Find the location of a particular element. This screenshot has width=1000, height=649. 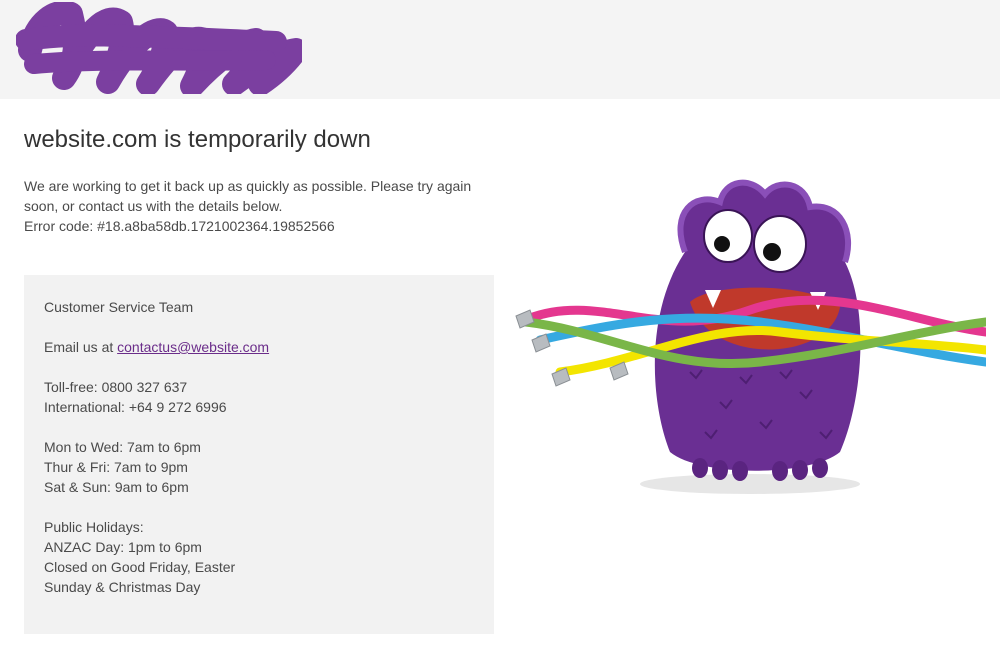

page-title: website.com is temporarily down is located at coordinates (197, 139).